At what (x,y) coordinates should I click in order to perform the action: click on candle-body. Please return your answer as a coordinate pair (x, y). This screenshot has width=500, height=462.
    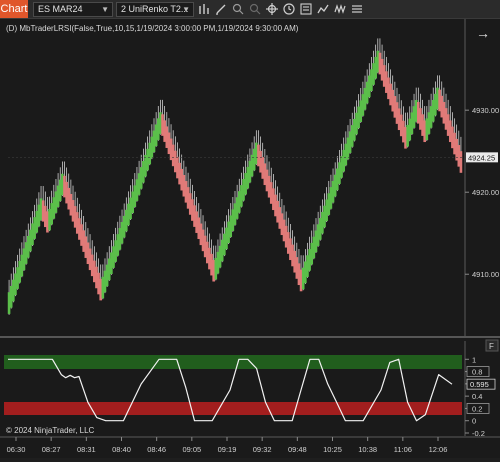
    Looking at the image, I should click on (461, 162).